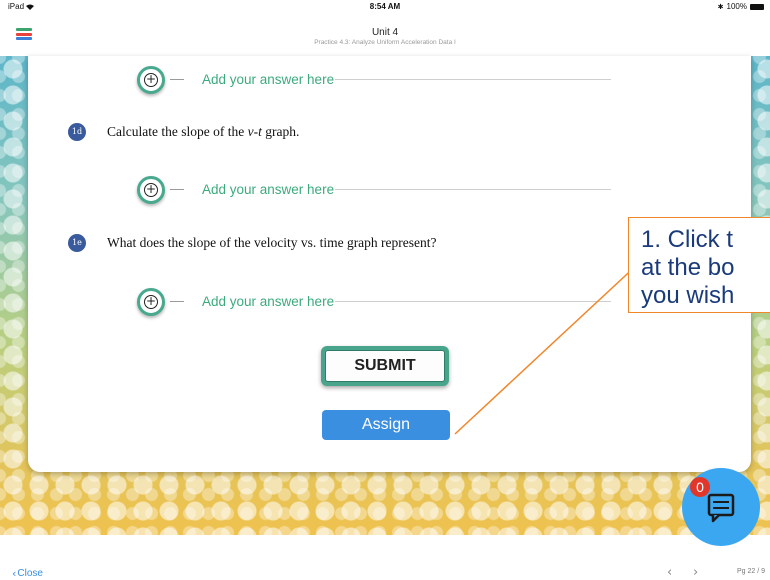 The image size is (770, 580). Describe the element at coordinates (203, 131) in the screenshot. I see `question-text: Calculate the slope of the v-t graph.` at that location.